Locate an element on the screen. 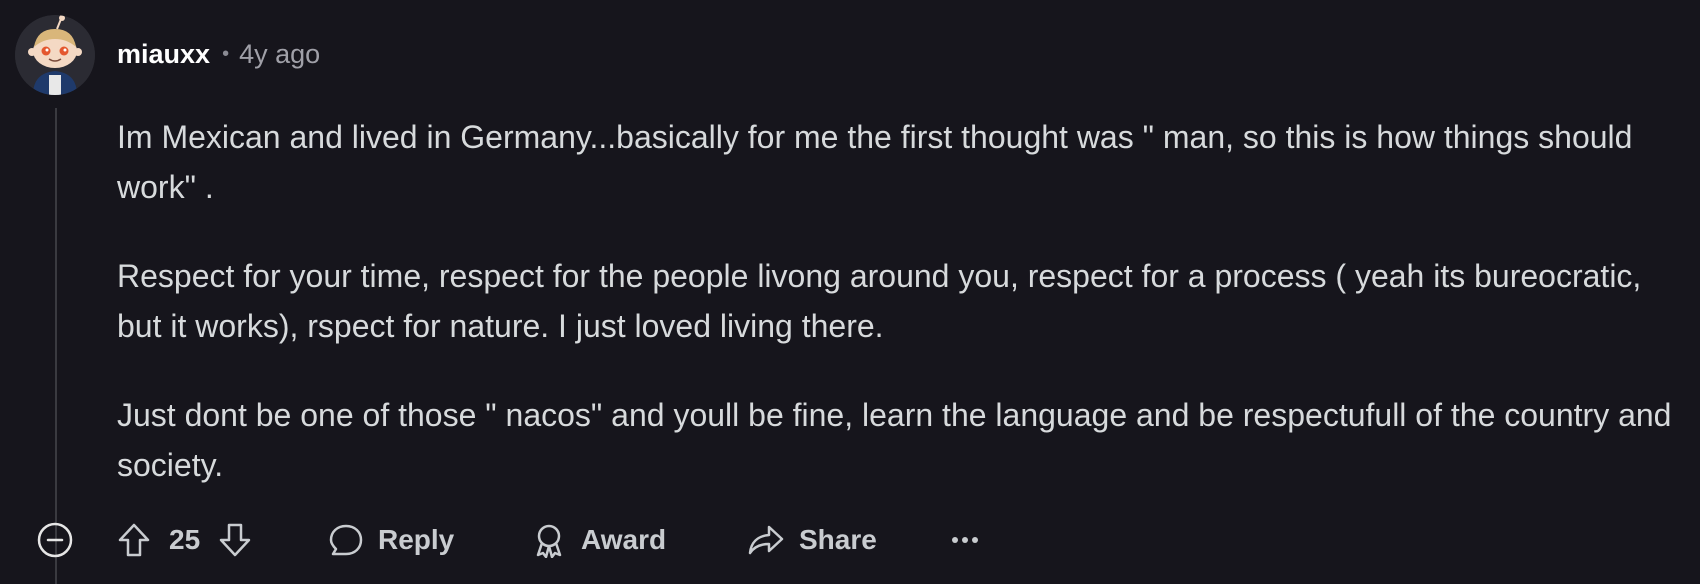 The image size is (1700, 584). comment-actions: 25 Reply Award Share is located at coordinates (850, 540).